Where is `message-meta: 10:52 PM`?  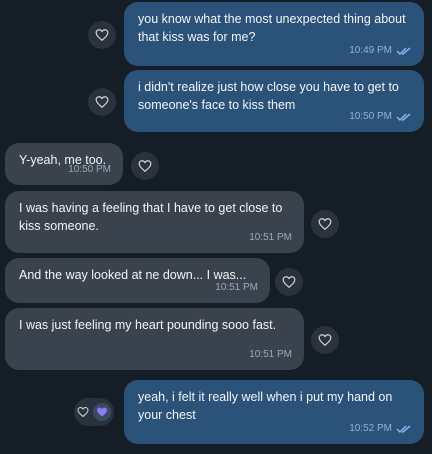
message-meta: 10:52 PM is located at coordinates (380, 429).